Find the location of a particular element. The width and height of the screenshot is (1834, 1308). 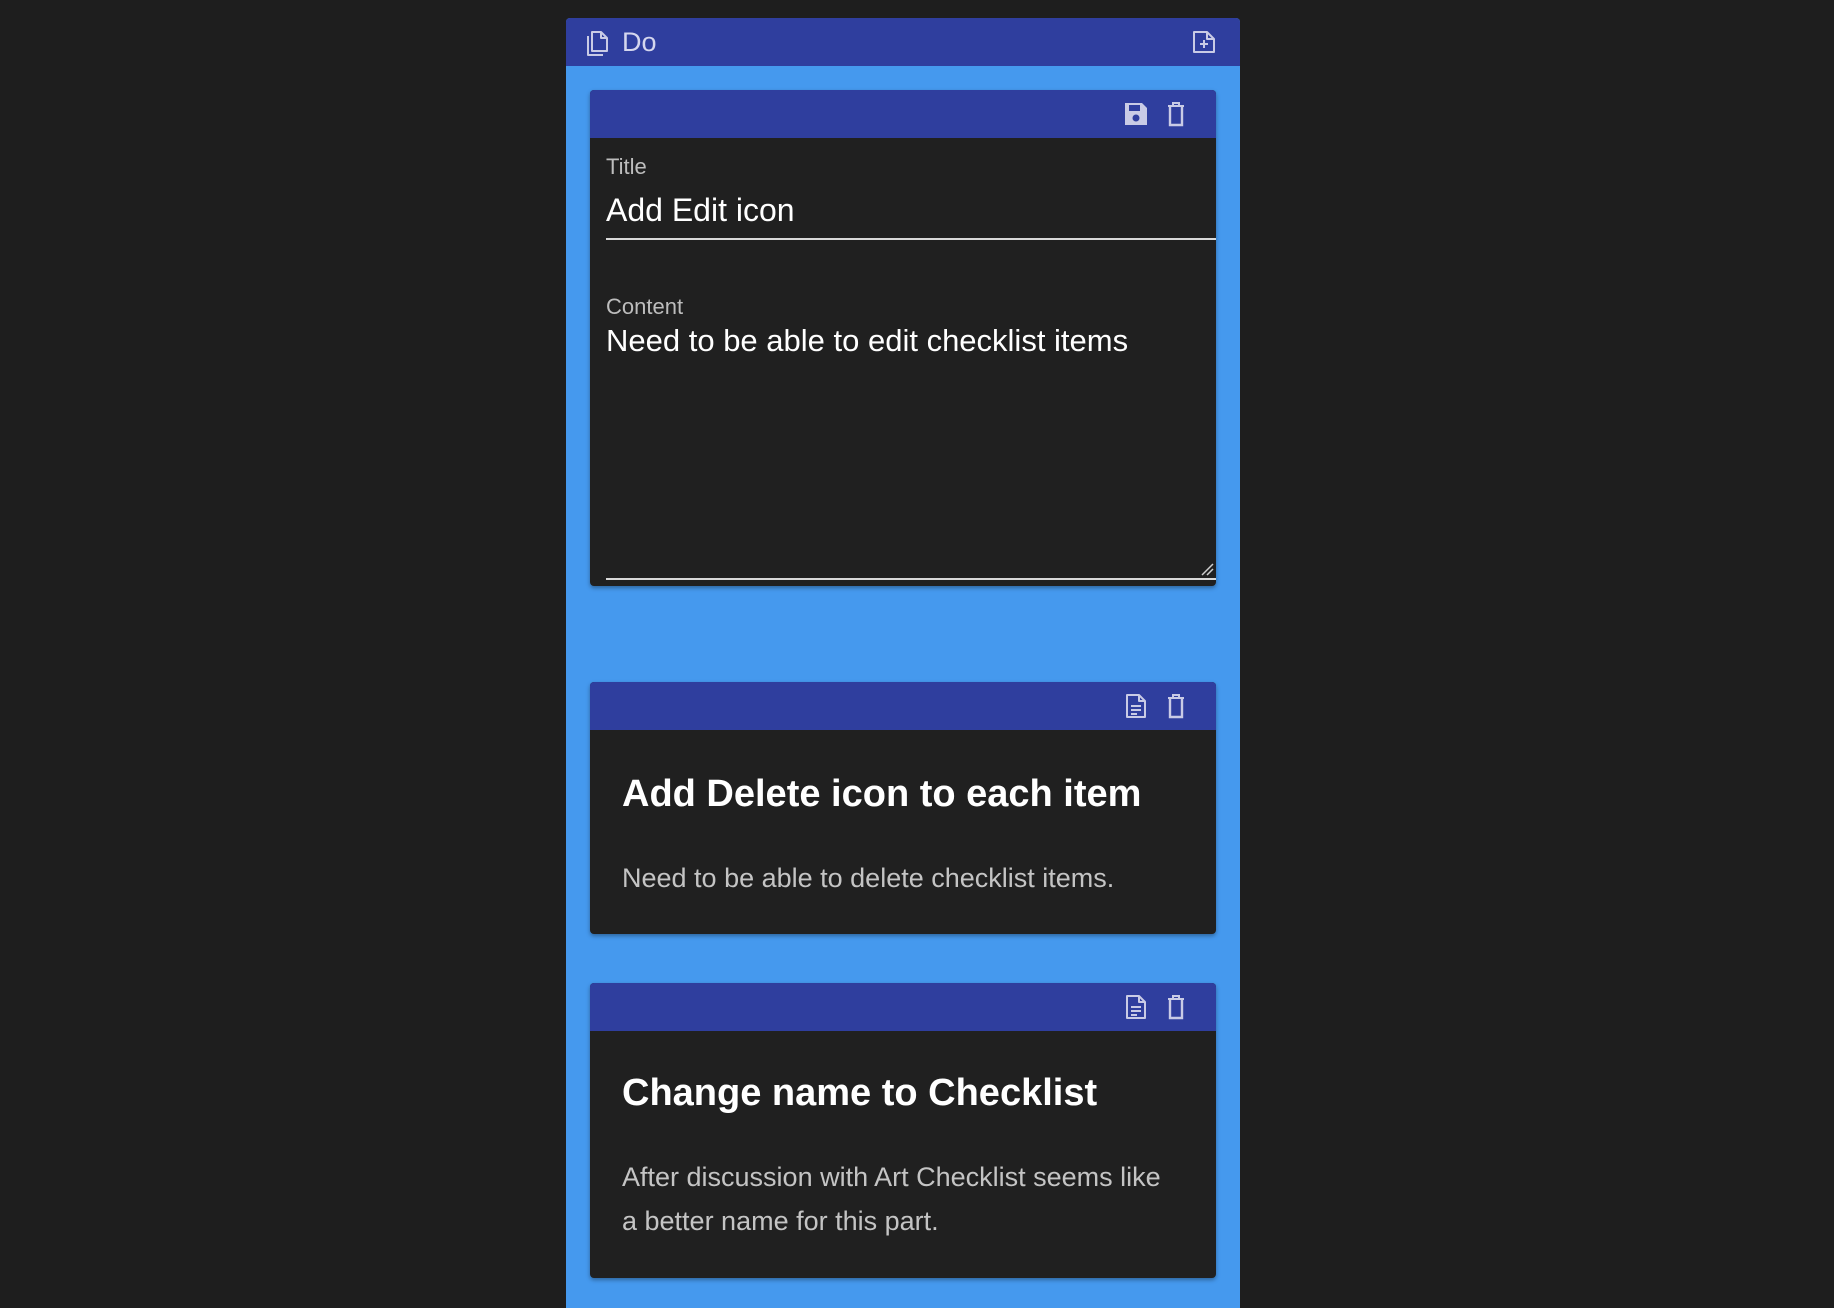

title-input: Add Edit icon is located at coordinates (911, 210).